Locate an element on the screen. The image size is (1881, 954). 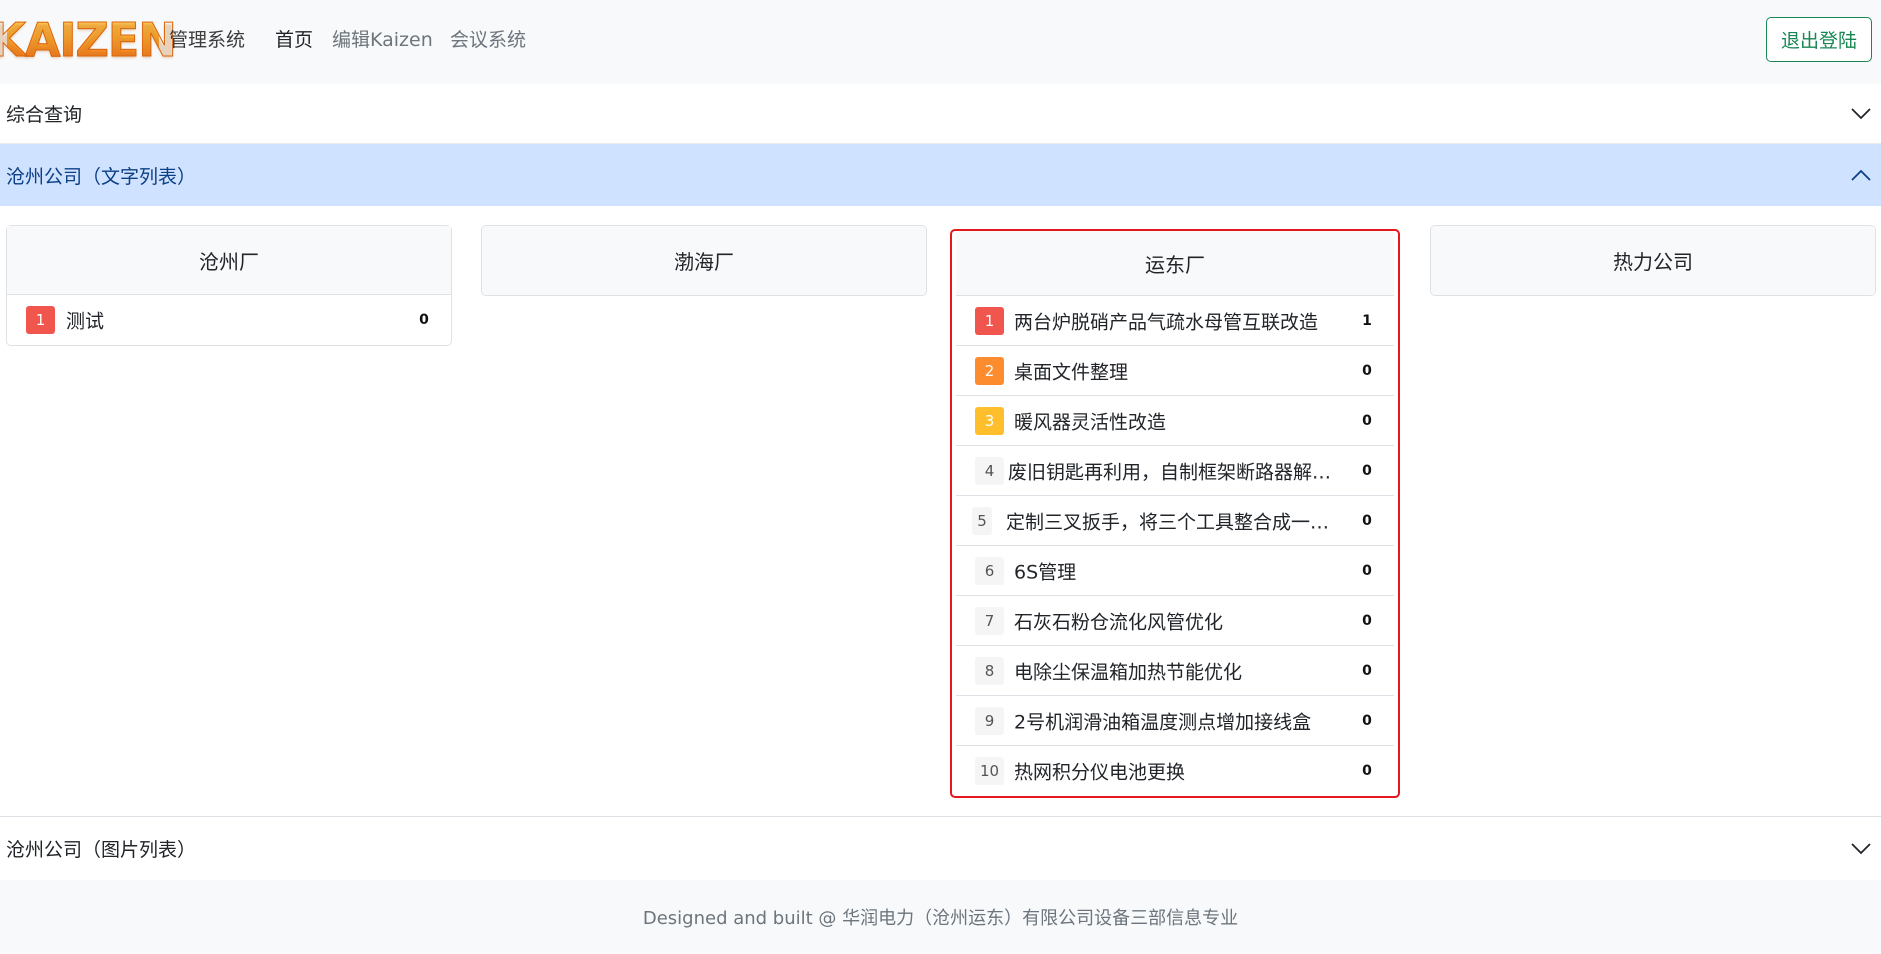
accordion-header-general-query: 综合查询 is located at coordinates (940, 114).